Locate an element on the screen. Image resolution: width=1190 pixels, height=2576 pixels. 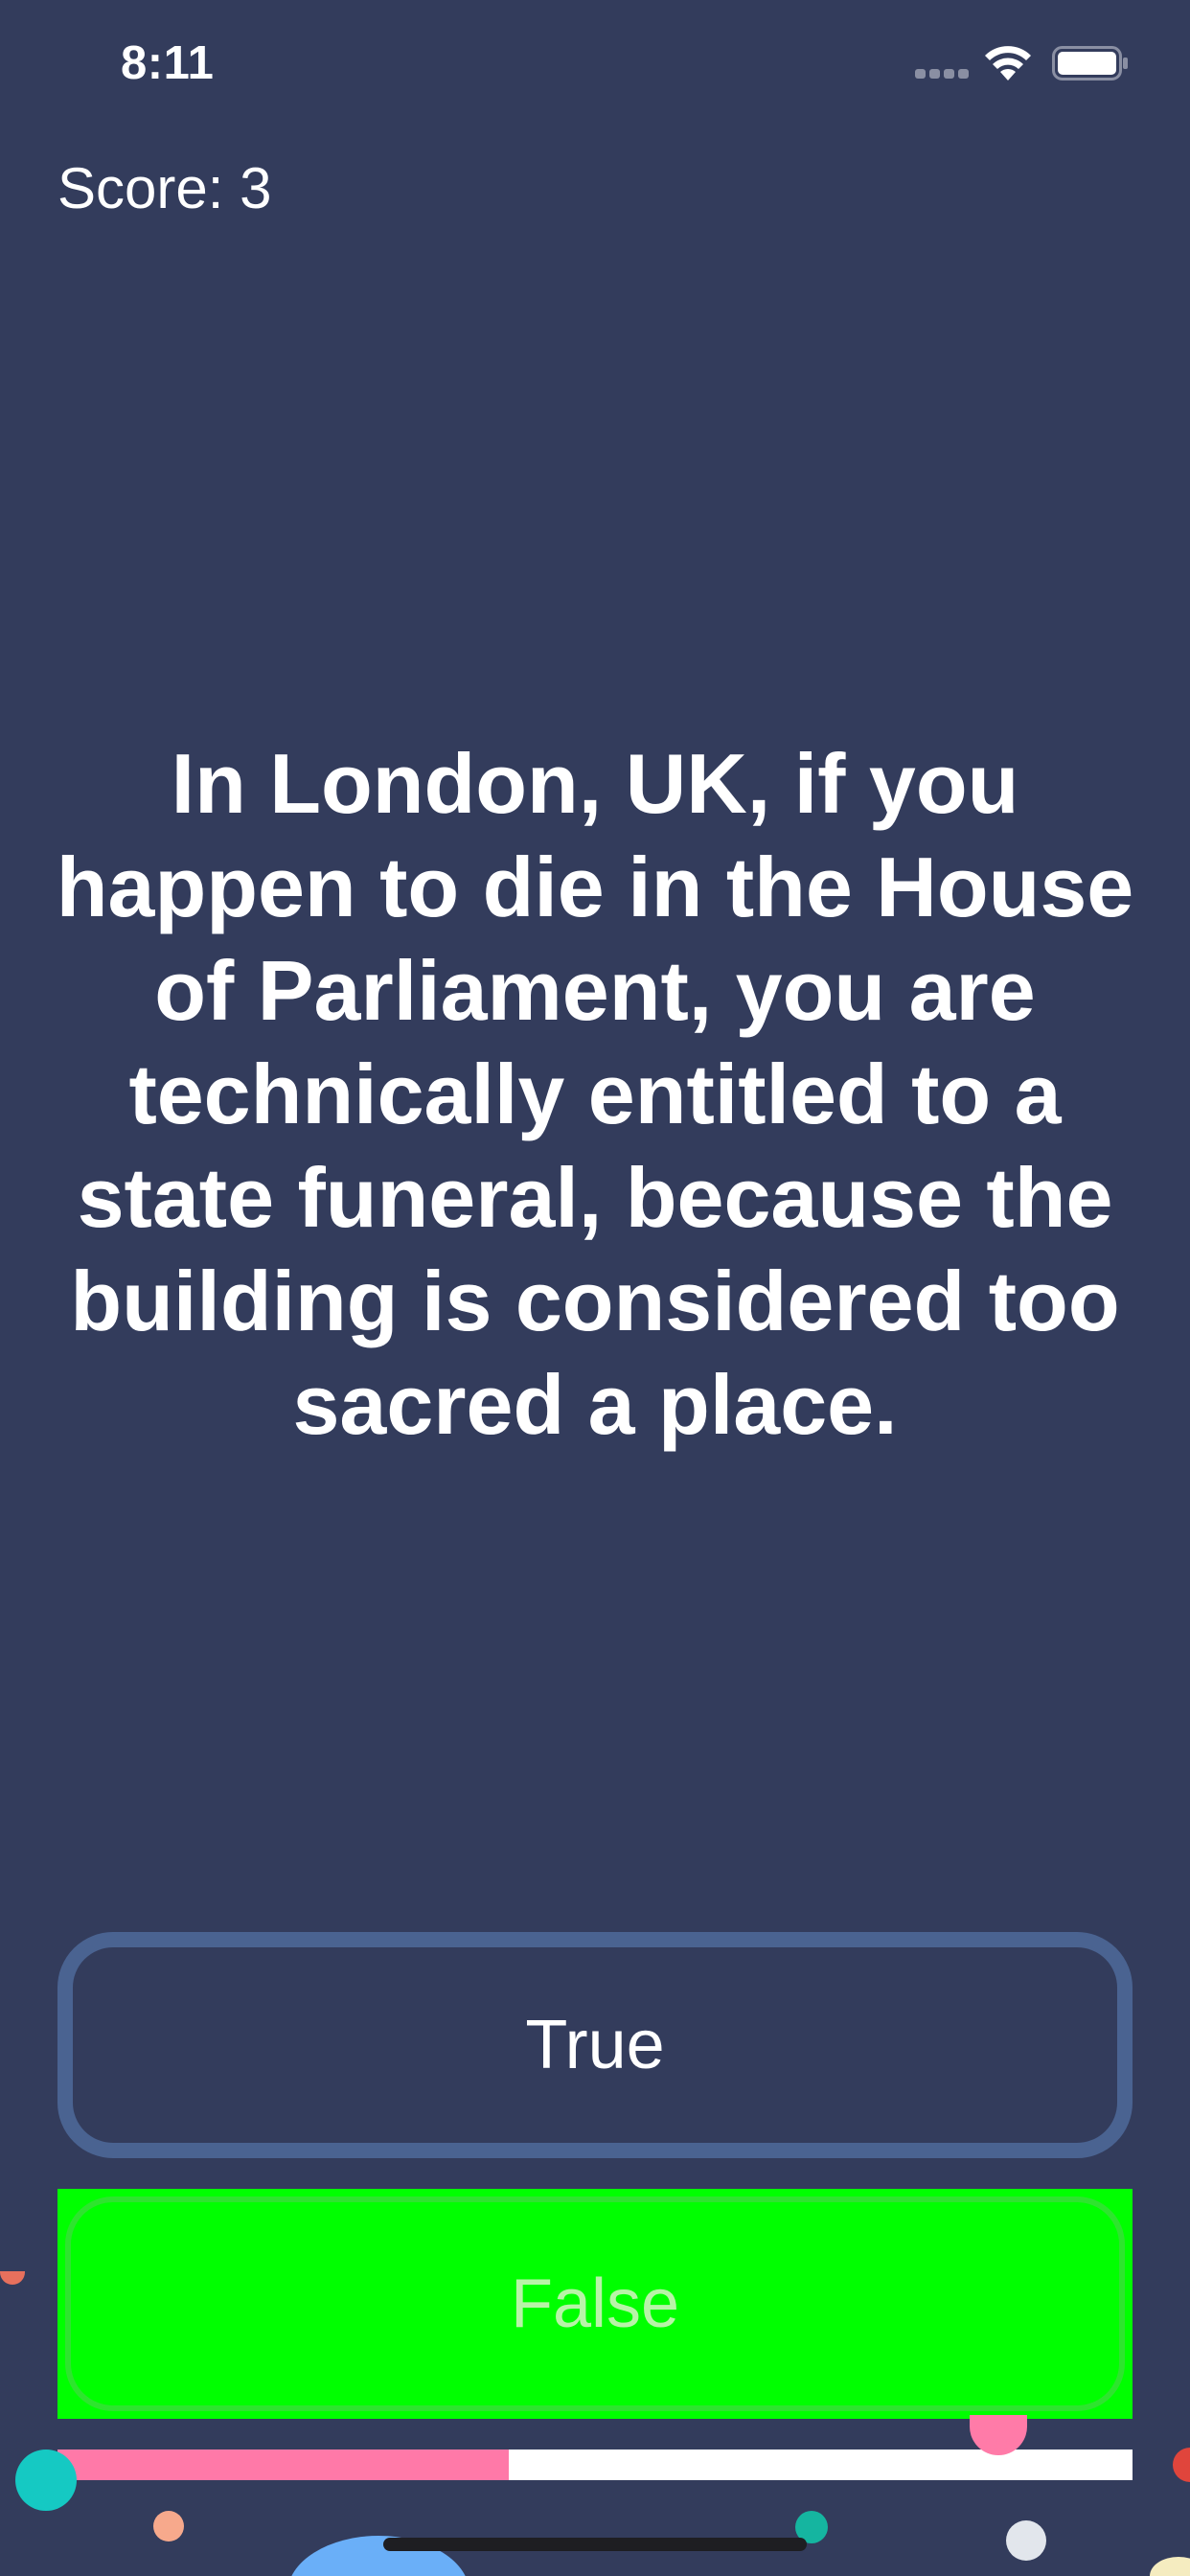
progress-bar is located at coordinates (595, 2465).